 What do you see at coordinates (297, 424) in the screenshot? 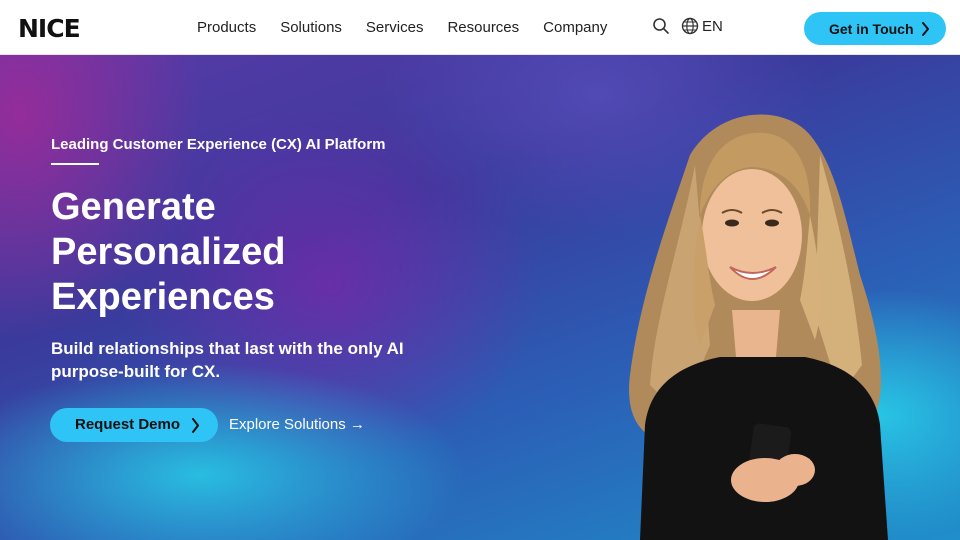
I see `explore-solutions-link: Explore Solutions →` at bounding box center [297, 424].